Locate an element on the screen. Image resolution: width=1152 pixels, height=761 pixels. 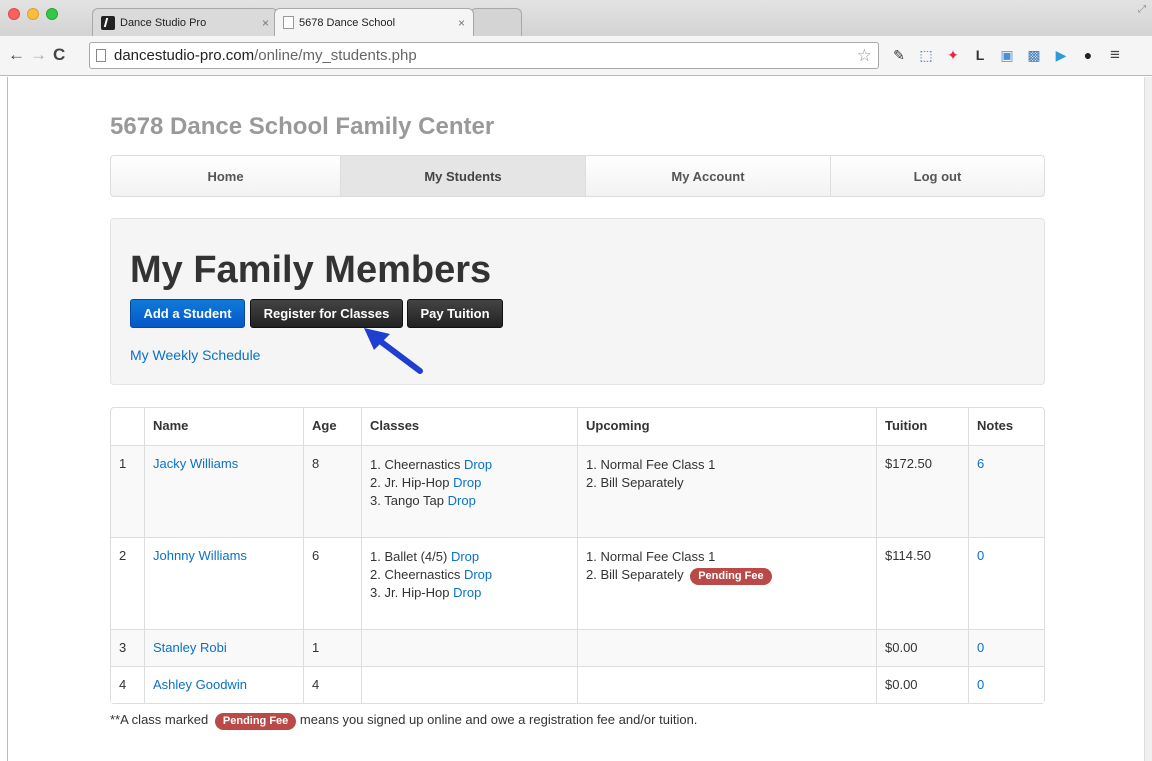
tuition-amount: $172.50 is located at coordinates (922, 491).